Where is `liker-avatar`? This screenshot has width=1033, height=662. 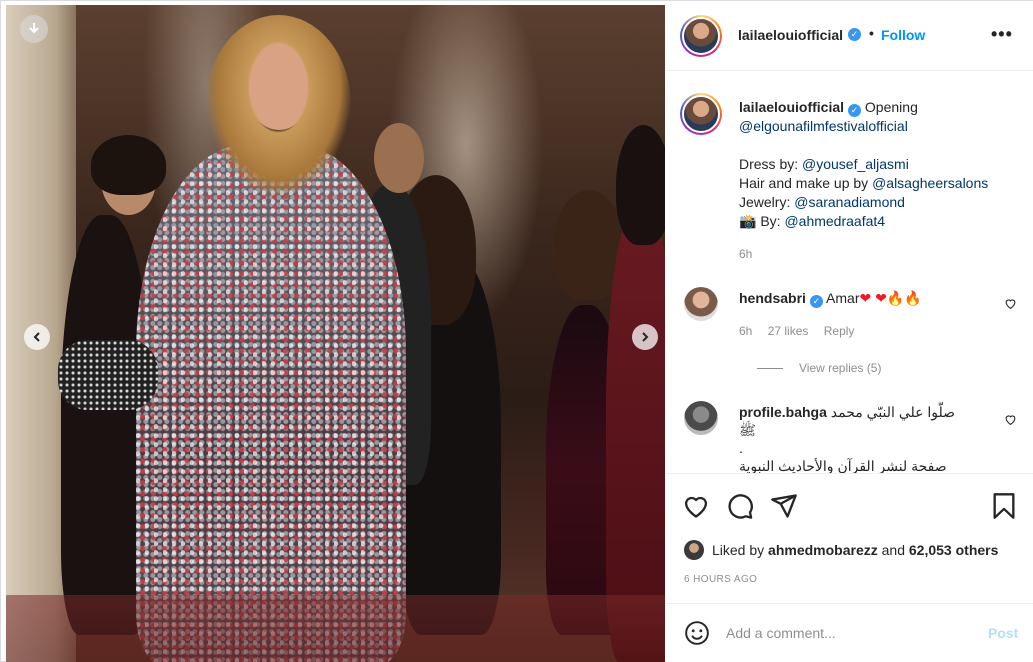
liker-avatar is located at coordinates (694, 550).